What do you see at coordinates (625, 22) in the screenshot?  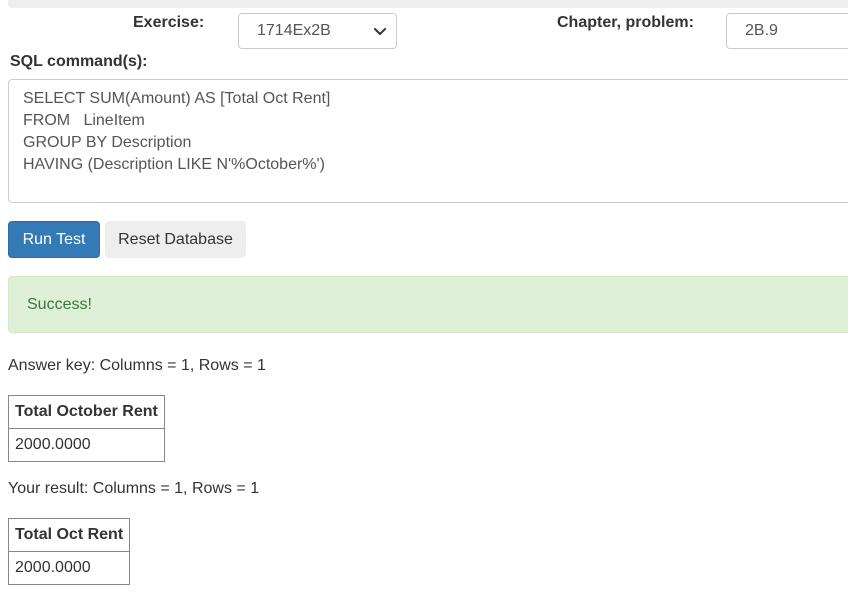 I see `chapter-problem-label: Chapter, problem:` at bounding box center [625, 22].